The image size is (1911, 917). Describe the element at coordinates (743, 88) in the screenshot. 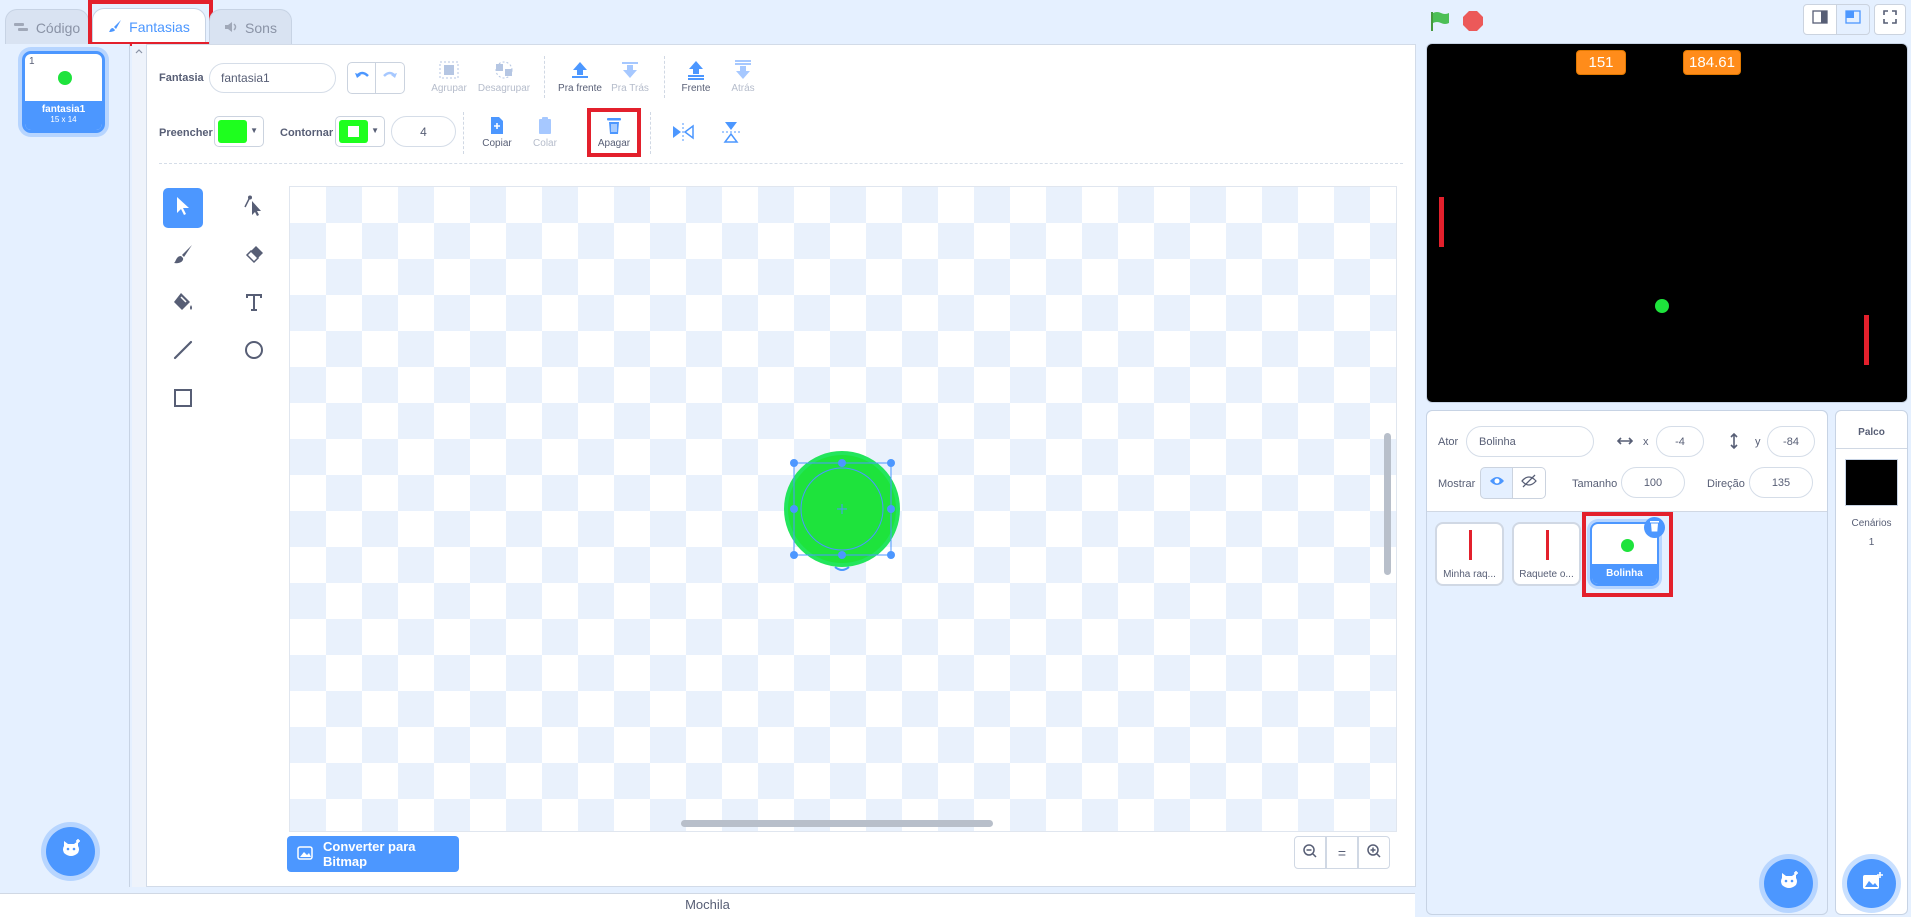

I see `back-label: Atrás` at that location.